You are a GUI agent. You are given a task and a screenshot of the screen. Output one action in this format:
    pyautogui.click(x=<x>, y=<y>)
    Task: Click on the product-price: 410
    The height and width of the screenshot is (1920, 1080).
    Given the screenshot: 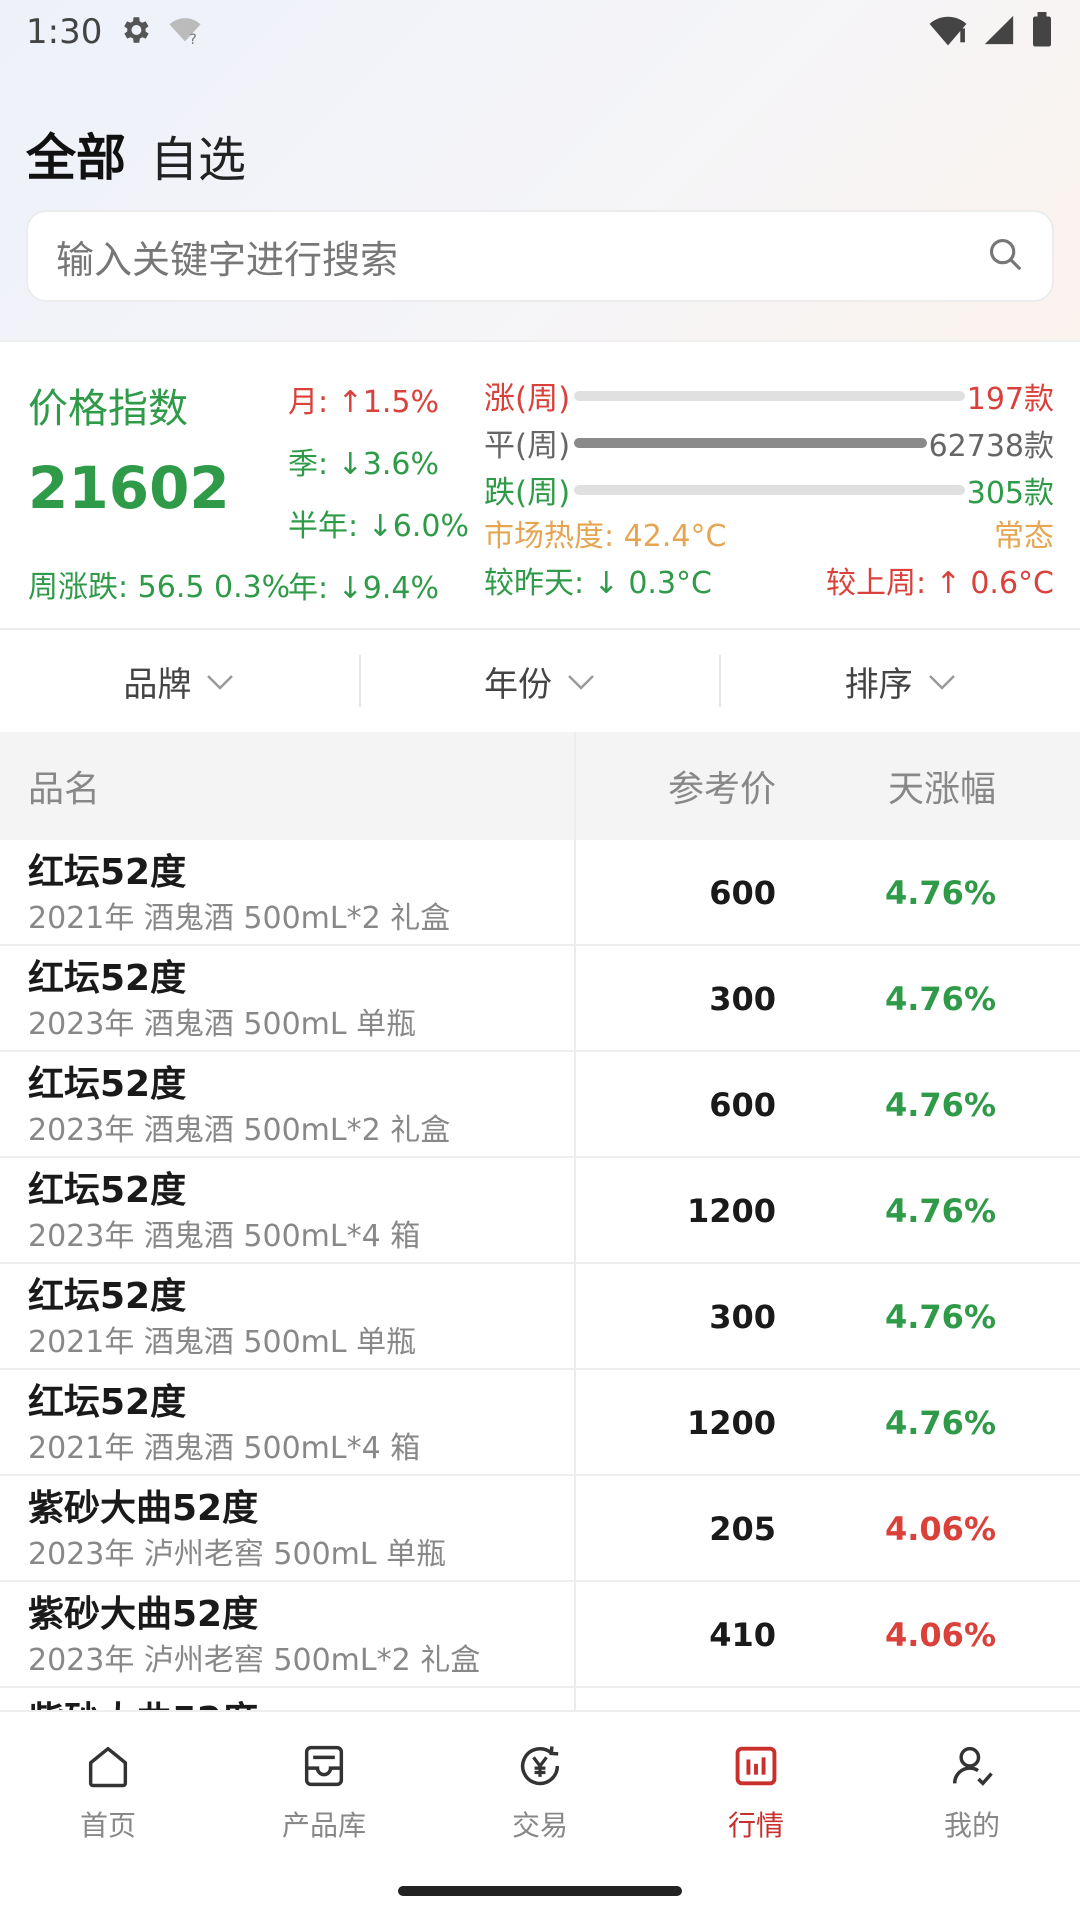 What is the action you would take?
    pyautogui.click(x=742, y=1635)
    